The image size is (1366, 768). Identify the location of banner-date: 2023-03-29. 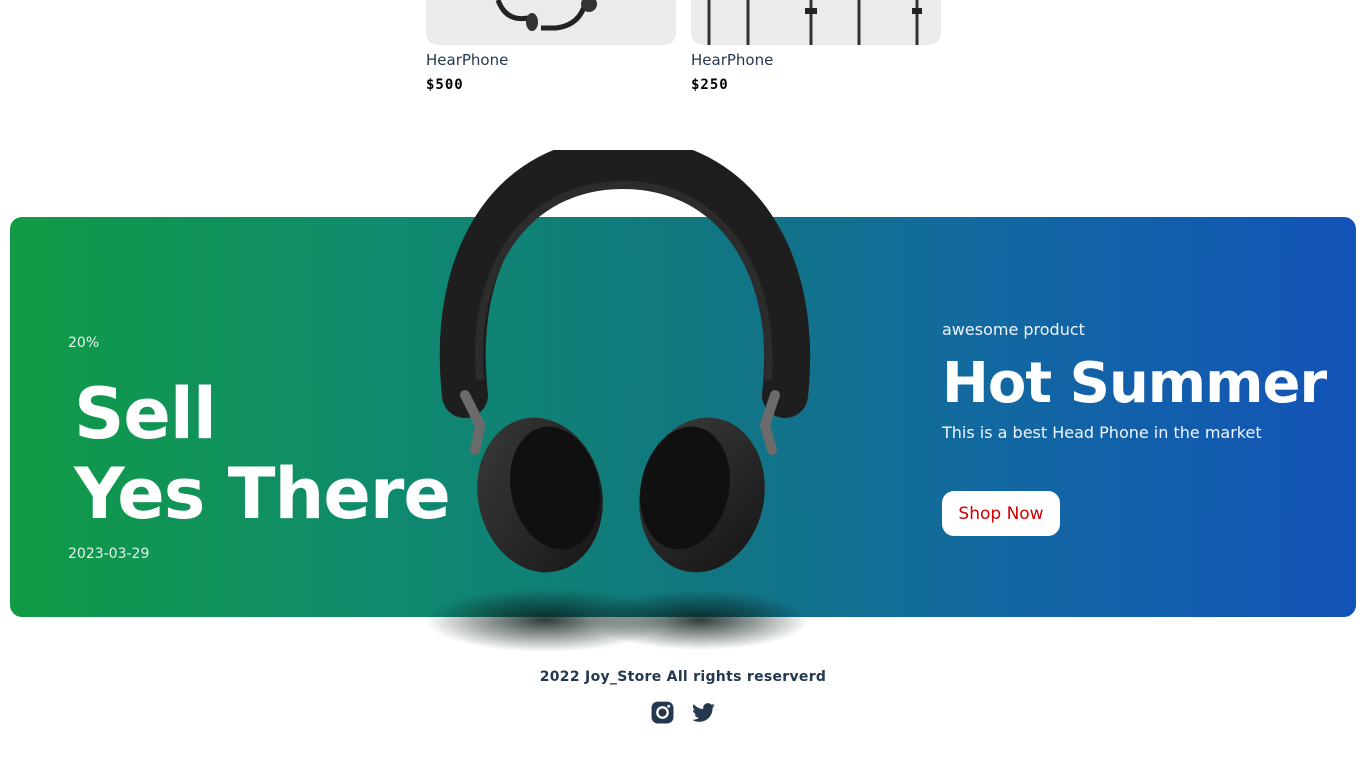
(109, 554).